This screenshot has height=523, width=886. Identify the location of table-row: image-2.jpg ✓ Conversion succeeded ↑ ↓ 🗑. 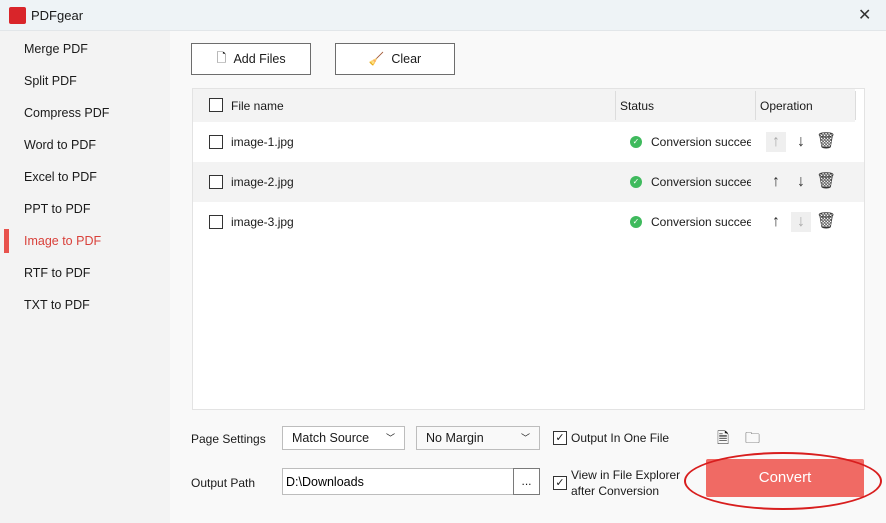
(528, 182).